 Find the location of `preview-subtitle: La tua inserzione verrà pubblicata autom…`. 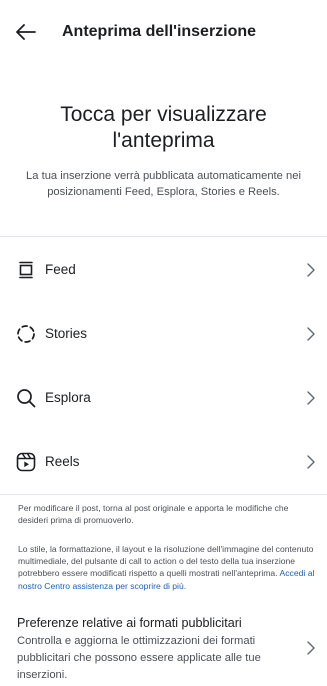

preview-subtitle: La tua inserzione verrà pubblicata autom… is located at coordinates (163, 184).